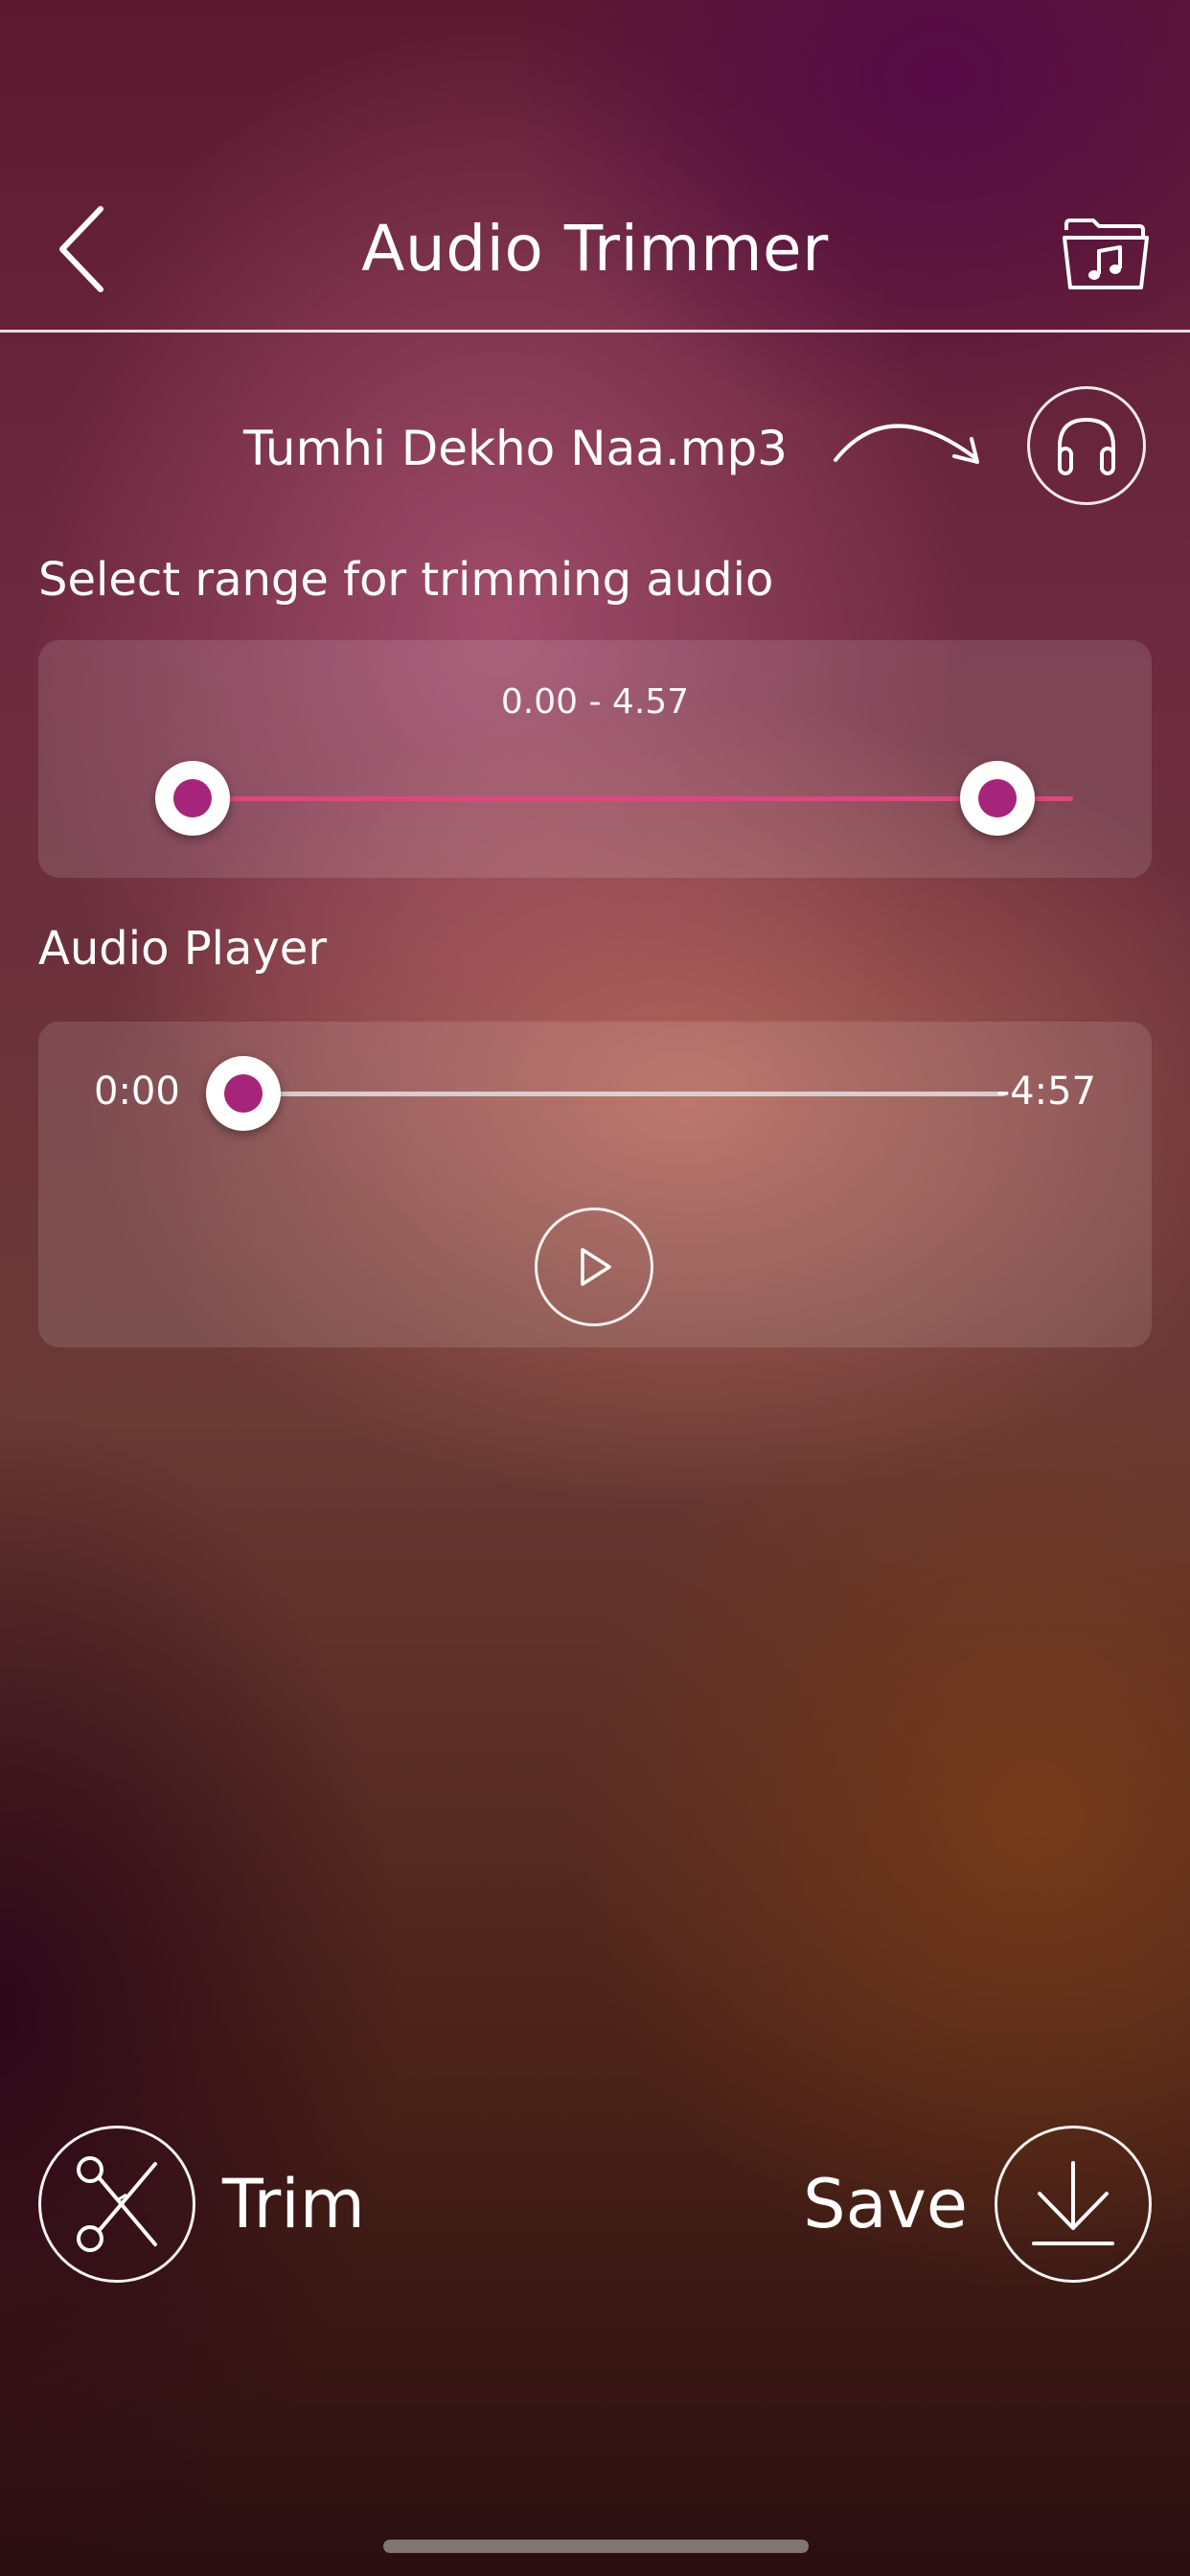 The height and width of the screenshot is (2576, 1190). I want to click on playback-handle, so click(244, 1093).